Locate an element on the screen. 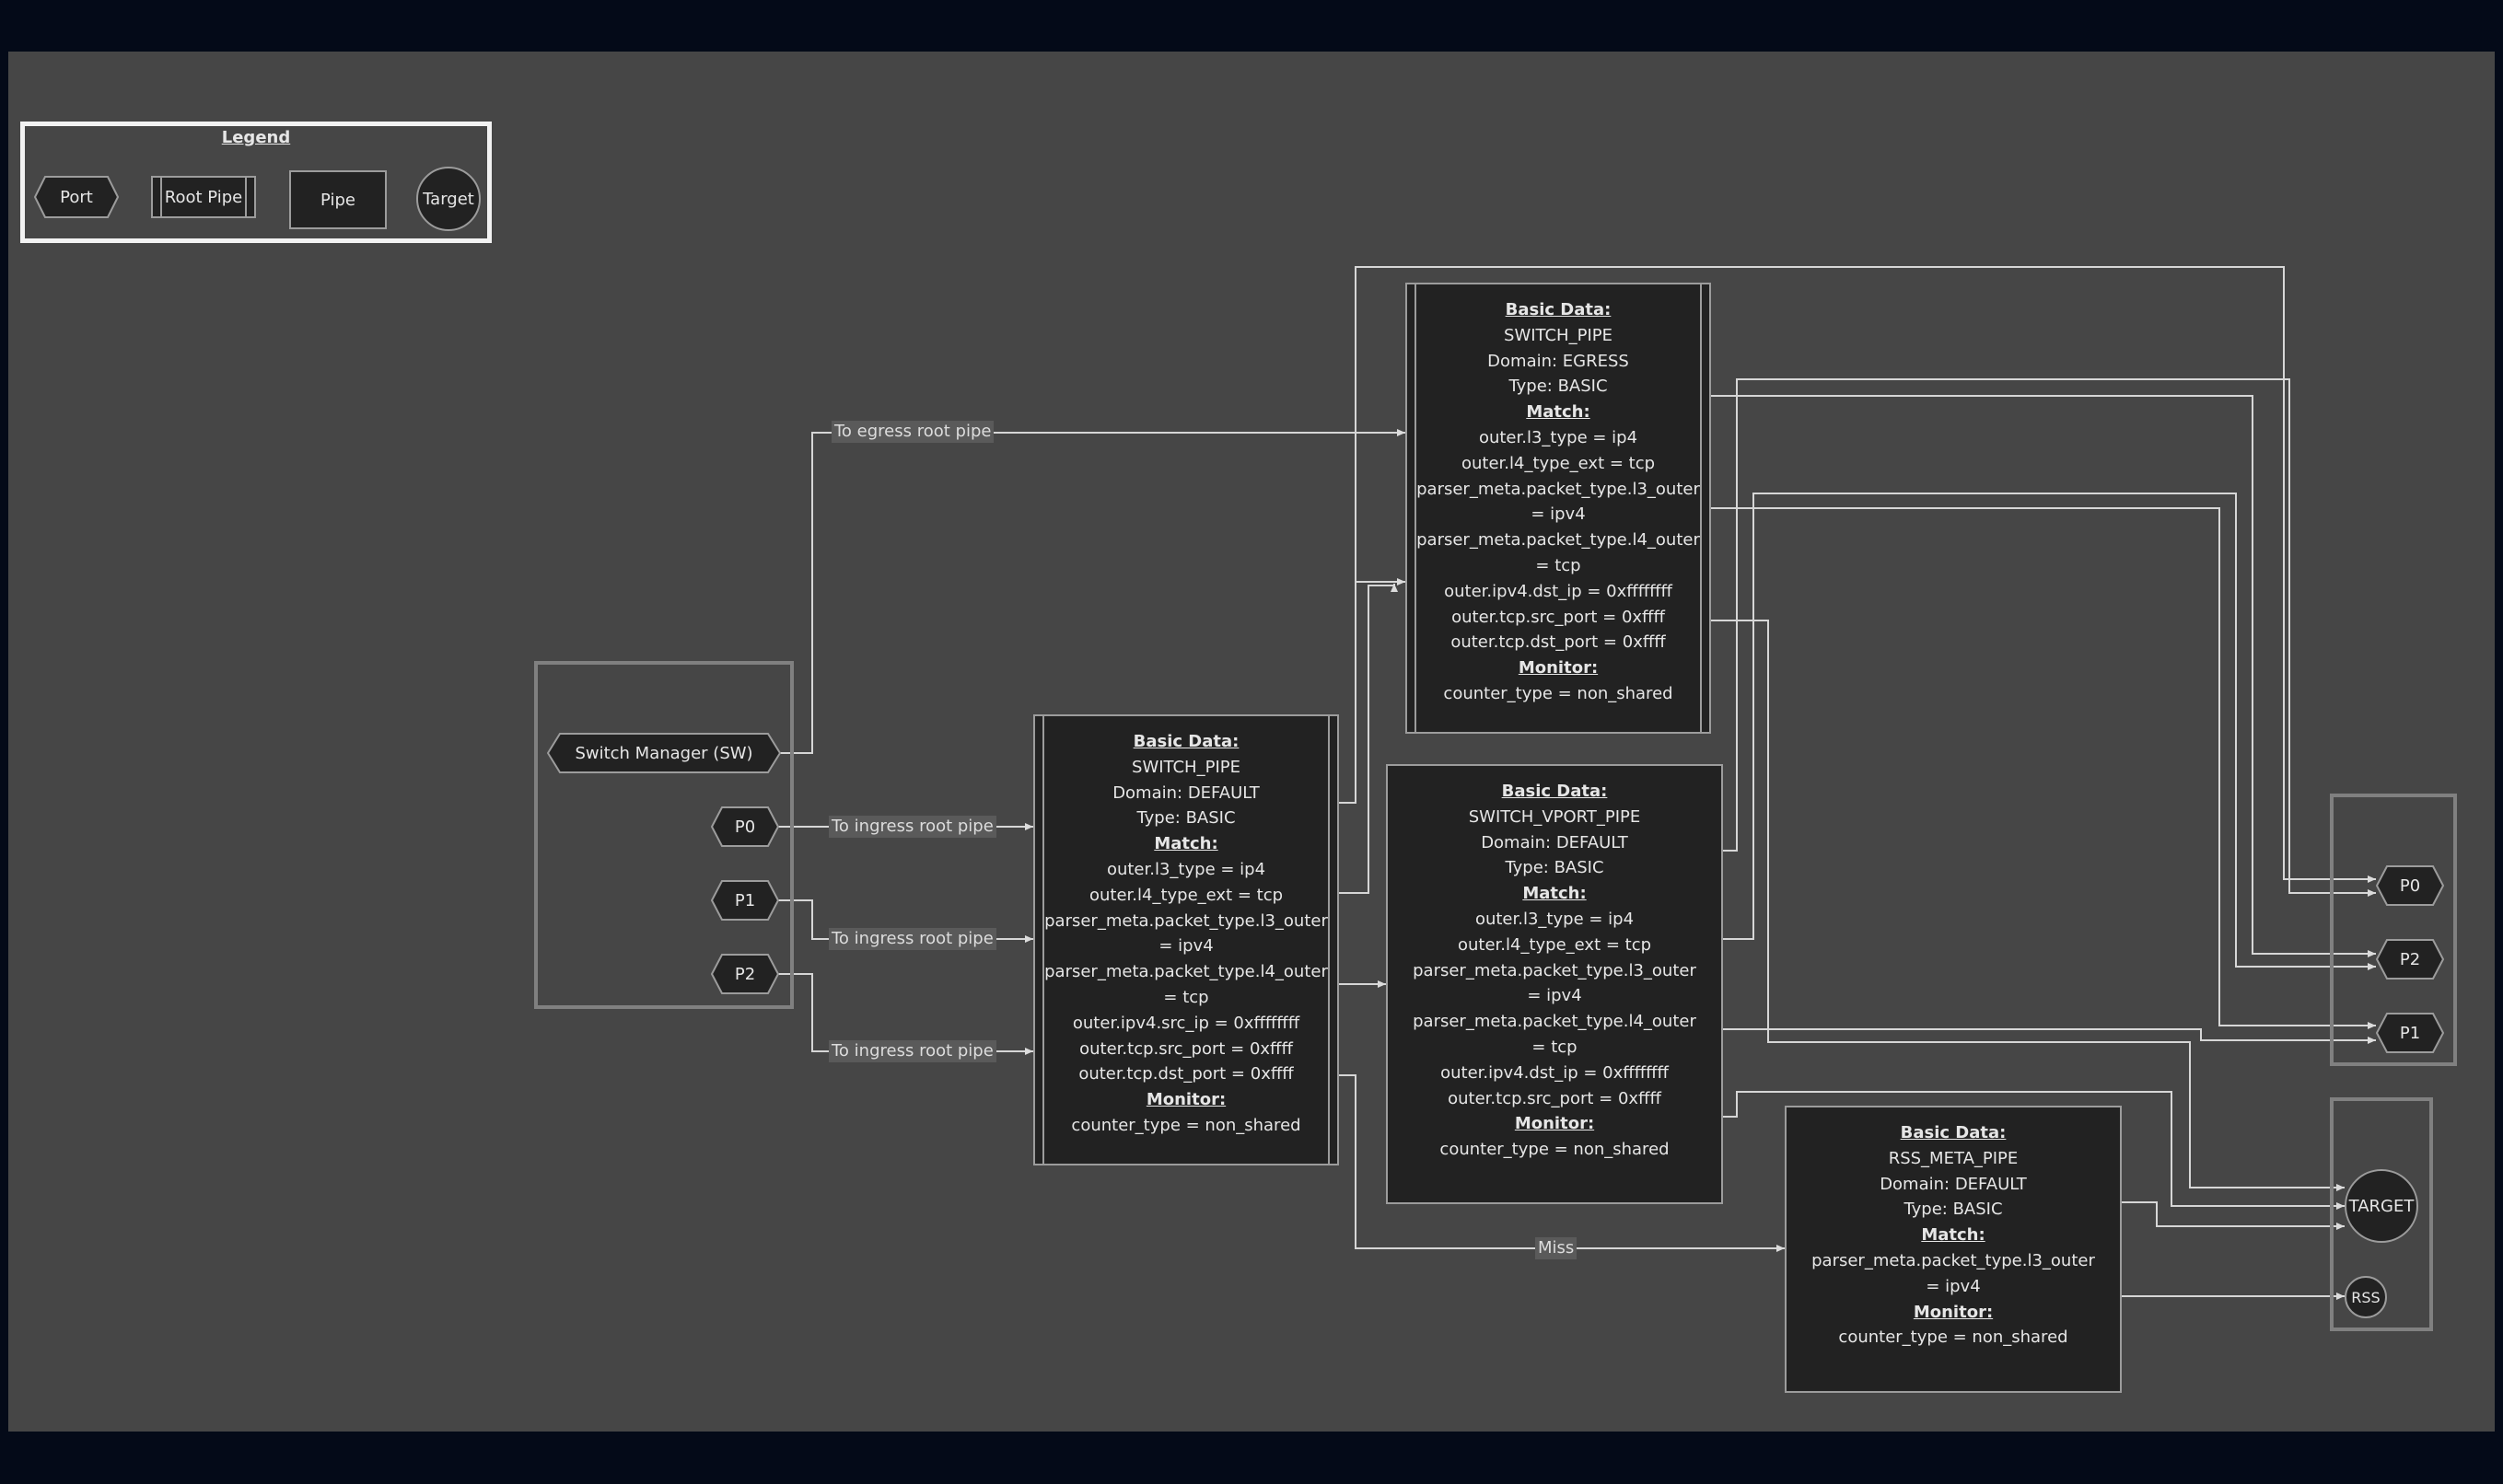 The width and height of the screenshot is (2503, 1484). legend-rootpipe-shape: Root Pipe is located at coordinates (203, 197).